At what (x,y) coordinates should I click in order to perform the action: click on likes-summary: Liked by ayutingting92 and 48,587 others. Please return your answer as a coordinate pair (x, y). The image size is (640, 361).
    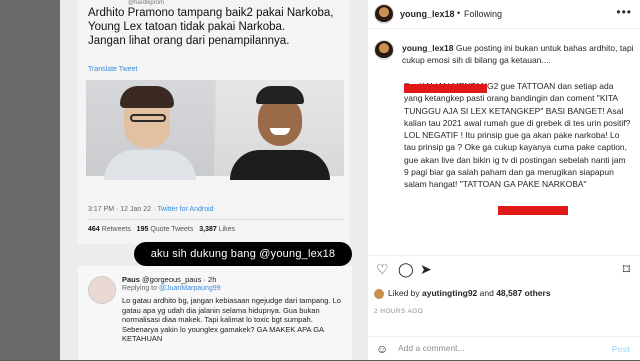
    Looking at the image, I should click on (462, 293).